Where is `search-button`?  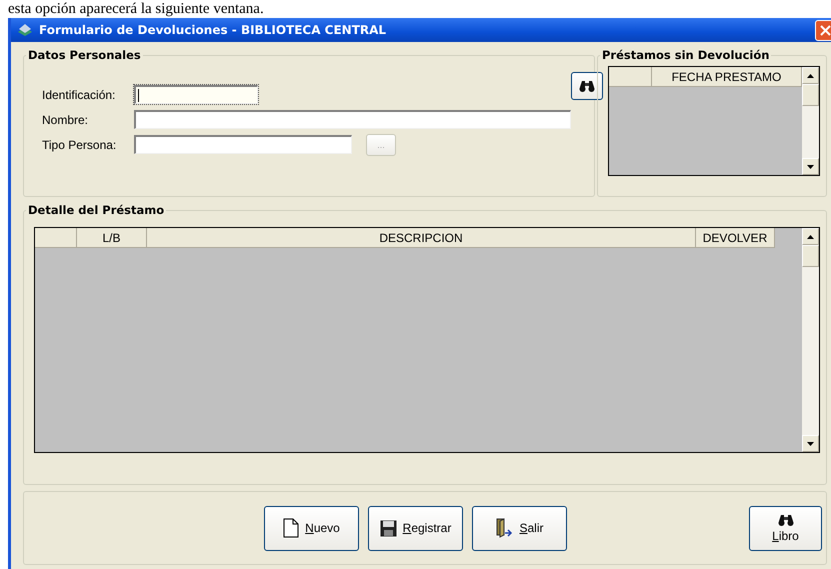
search-button is located at coordinates (587, 86).